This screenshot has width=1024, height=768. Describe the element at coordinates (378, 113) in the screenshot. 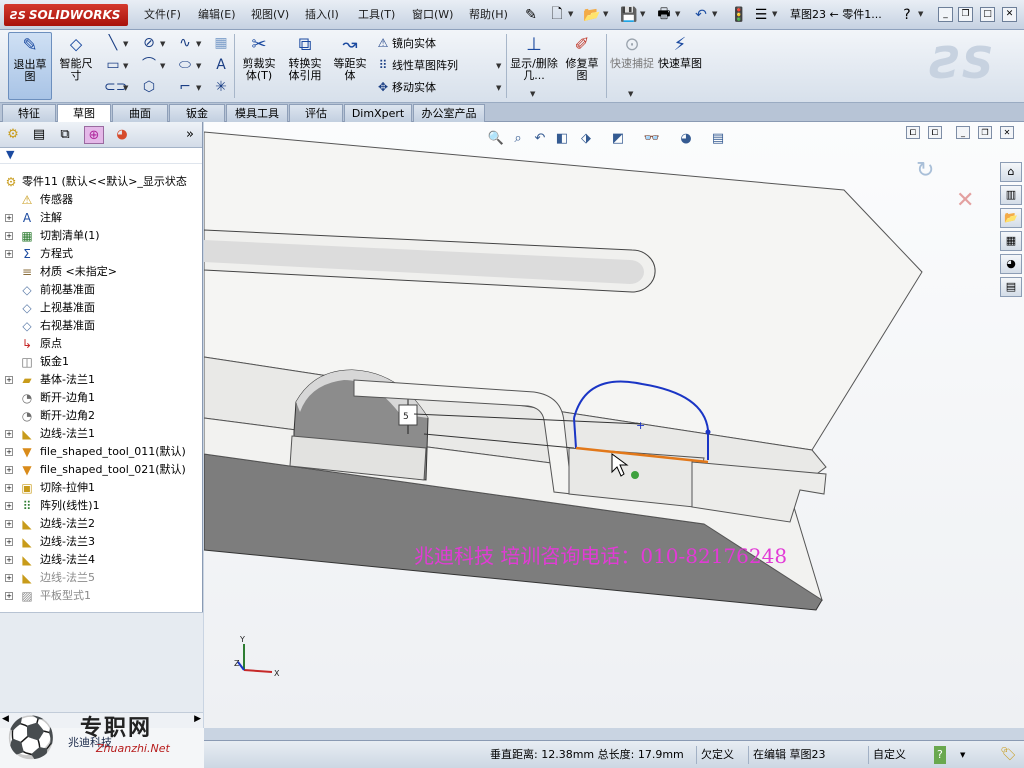

I see `tab-dimxpert: DimXpert` at that location.